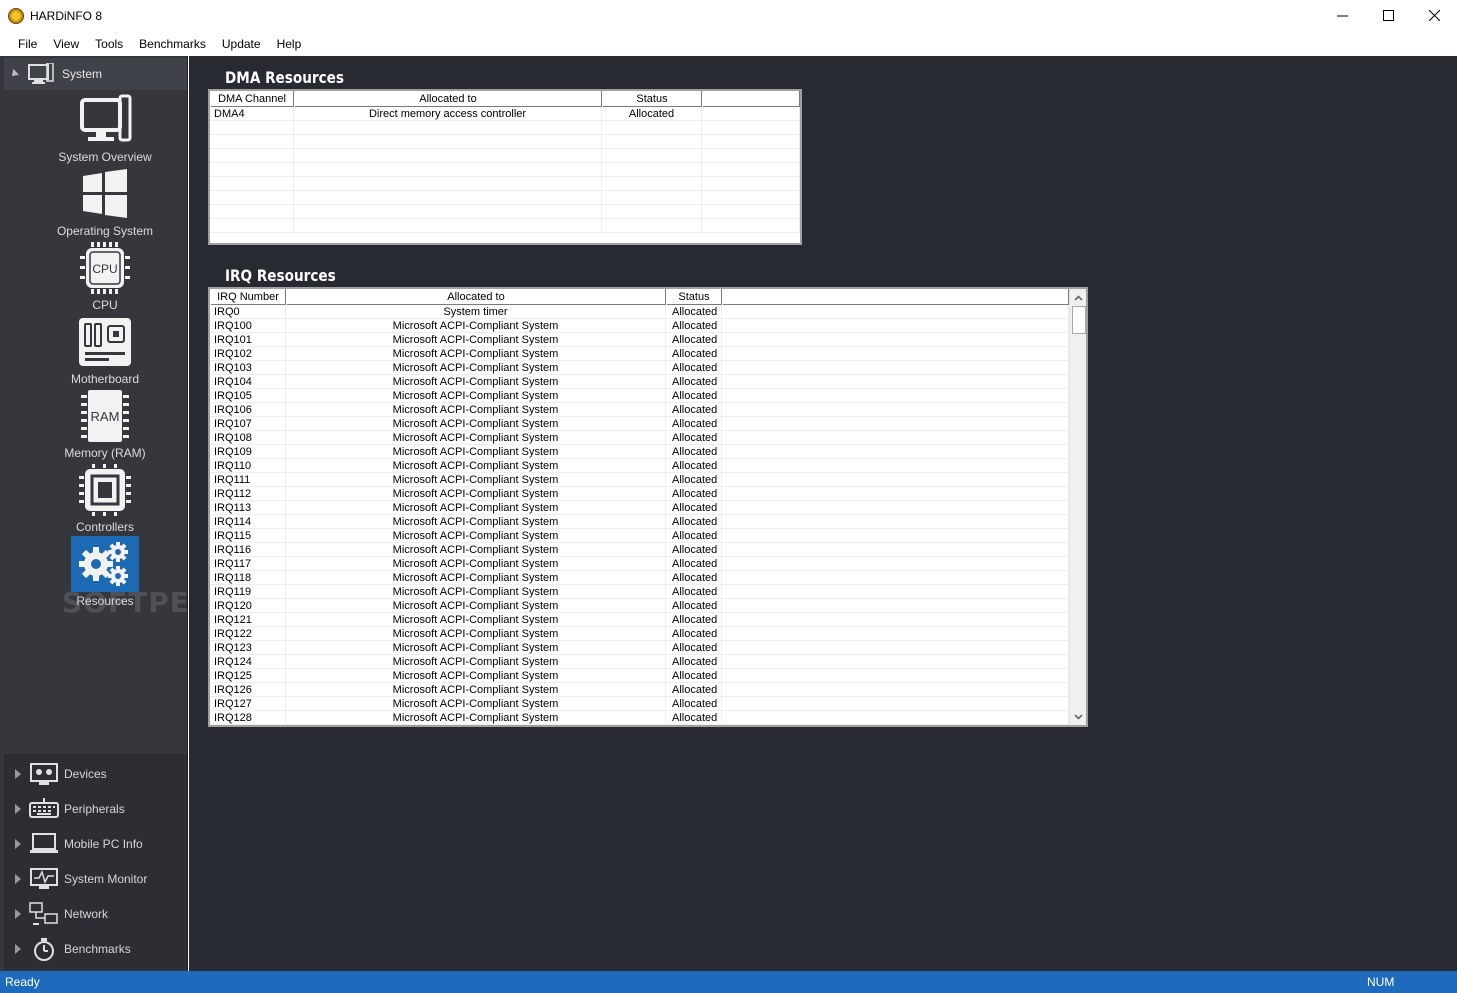 This screenshot has width=1457, height=993. What do you see at coordinates (44, 878) in the screenshot?
I see `pulse-monitor-icon` at bounding box center [44, 878].